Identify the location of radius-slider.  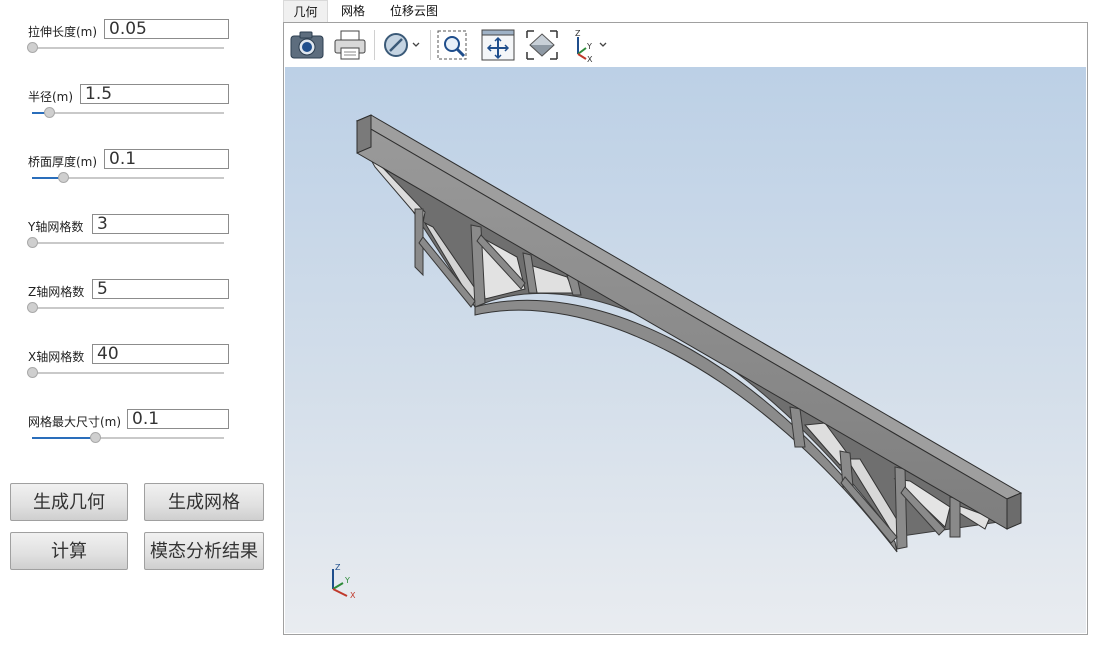
(128, 113).